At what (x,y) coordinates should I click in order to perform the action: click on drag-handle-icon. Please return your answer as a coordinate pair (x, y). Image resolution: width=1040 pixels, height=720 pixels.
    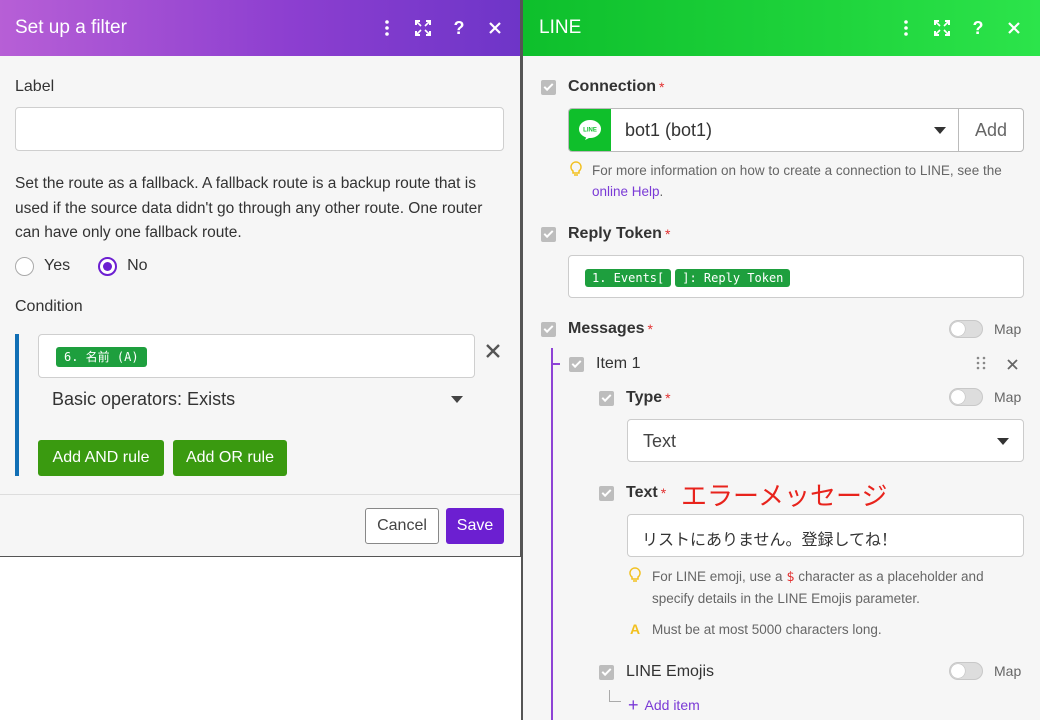
    Looking at the image, I should click on (981, 365).